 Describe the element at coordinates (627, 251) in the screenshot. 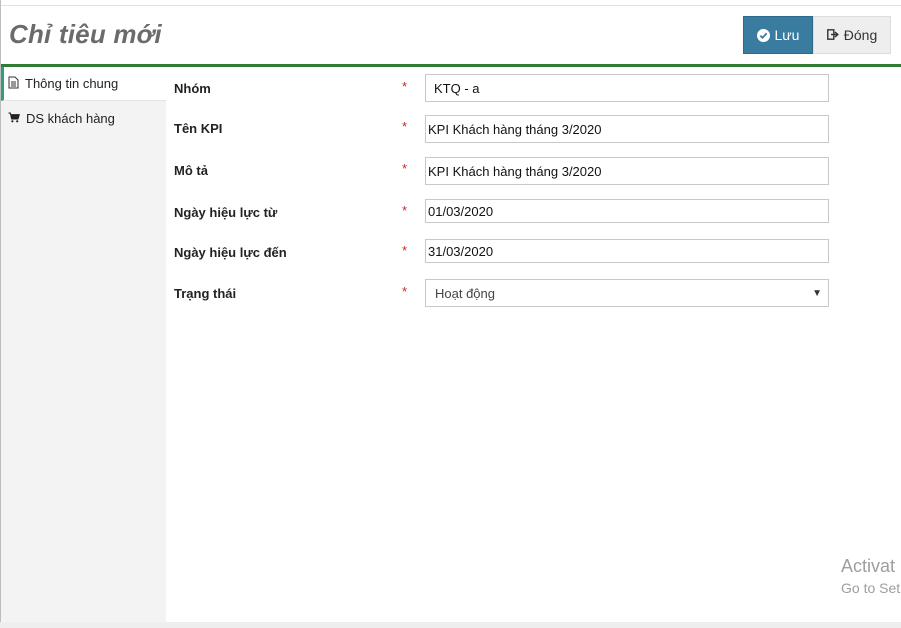

I see `valid-to-field: 31/03/2020` at that location.